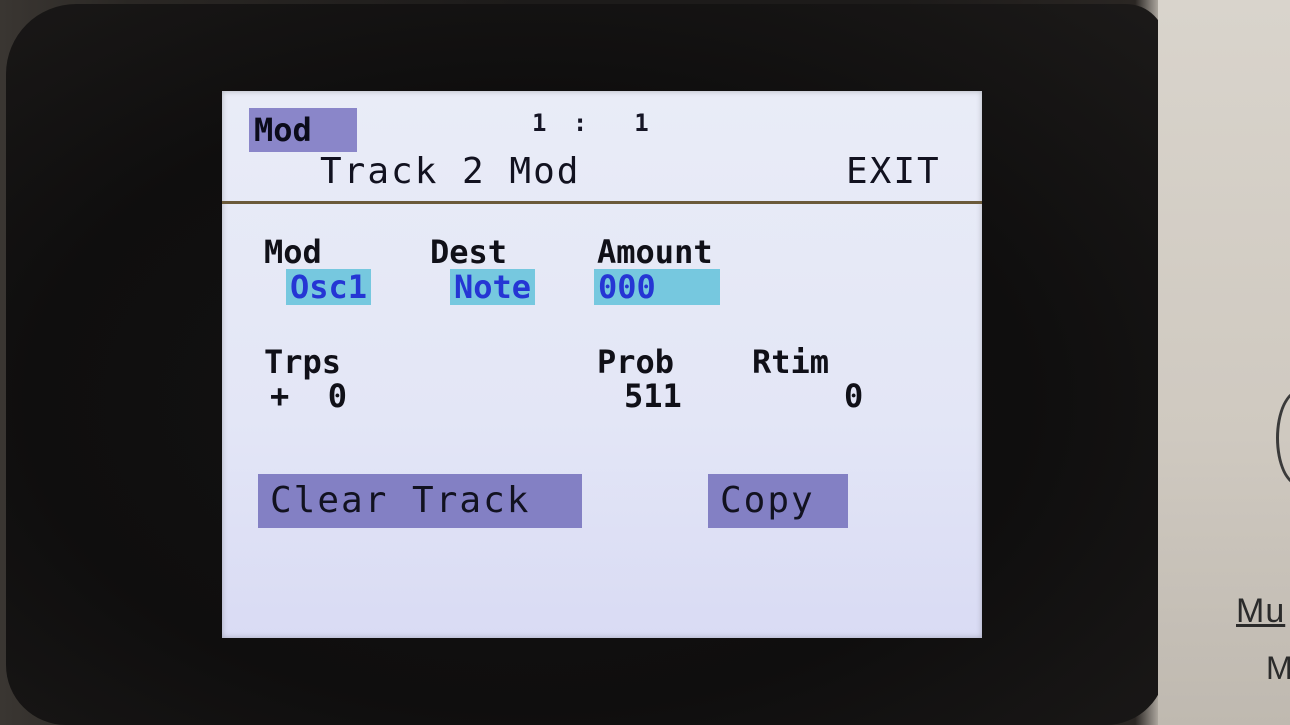 The width and height of the screenshot is (1290, 725). What do you see at coordinates (653, 396) in the screenshot?
I see `prob-value: 511` at bounding box center [653, 396].